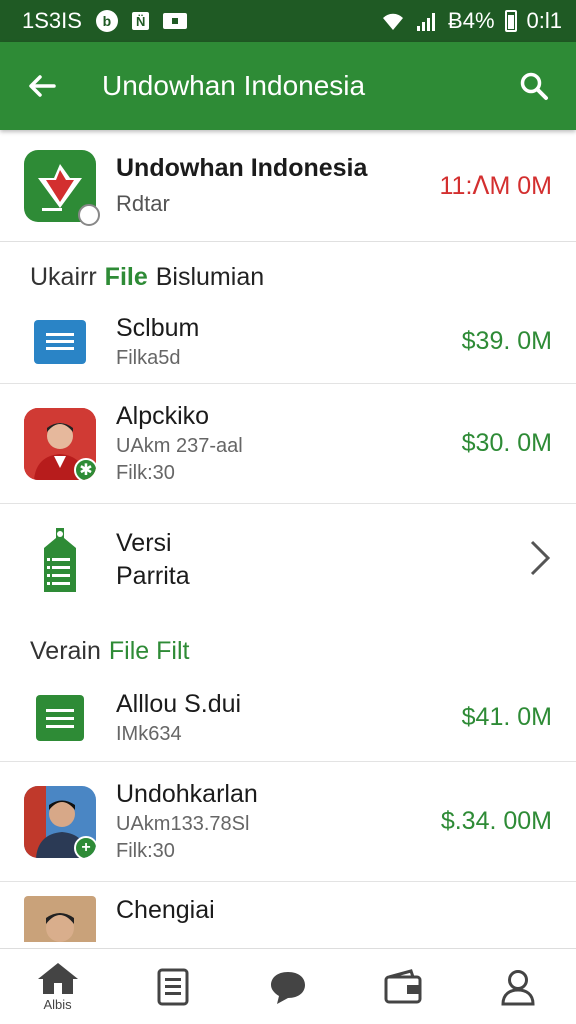 This screenshot has height=1024, width=576. I want to click on list-item: ✱ Alpckiko UAkm 237-aal Filk:30 $30. 0M, so click(288, 444).